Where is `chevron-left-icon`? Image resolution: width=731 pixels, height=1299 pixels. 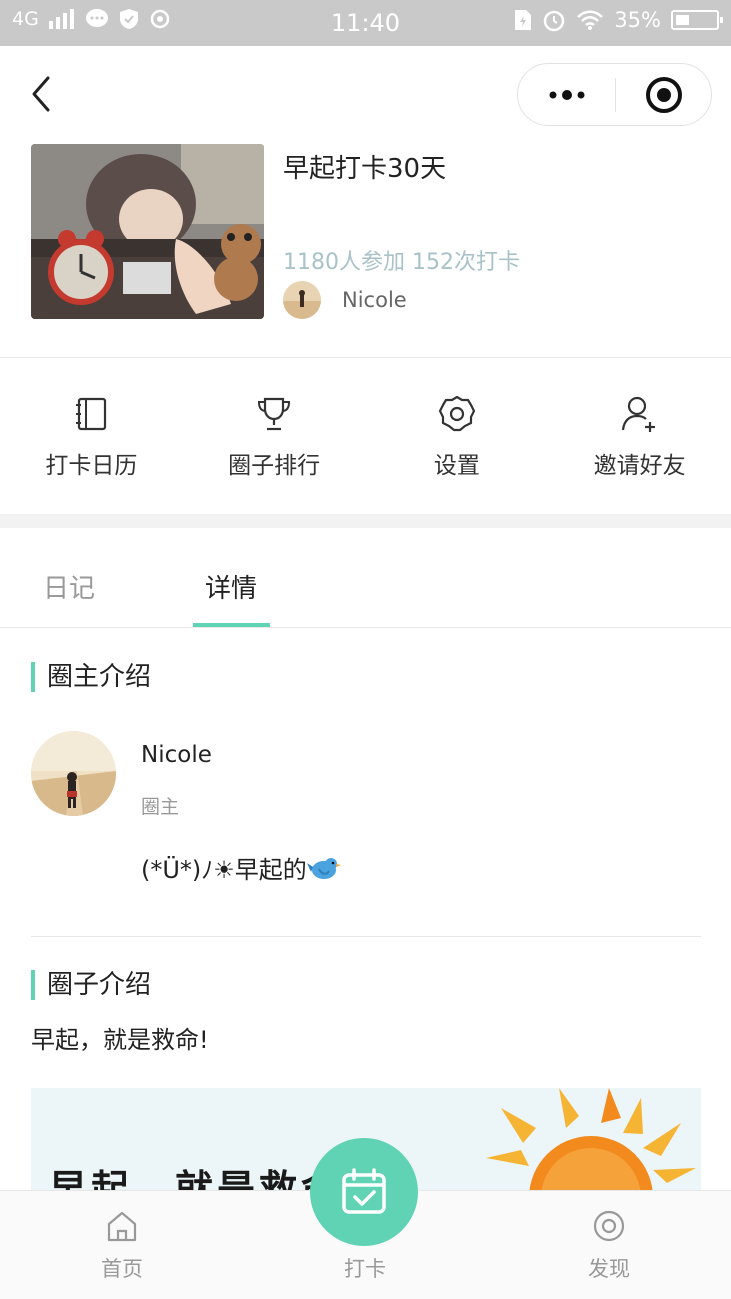 chevron-left-icon is located at coordinates (41, 94).